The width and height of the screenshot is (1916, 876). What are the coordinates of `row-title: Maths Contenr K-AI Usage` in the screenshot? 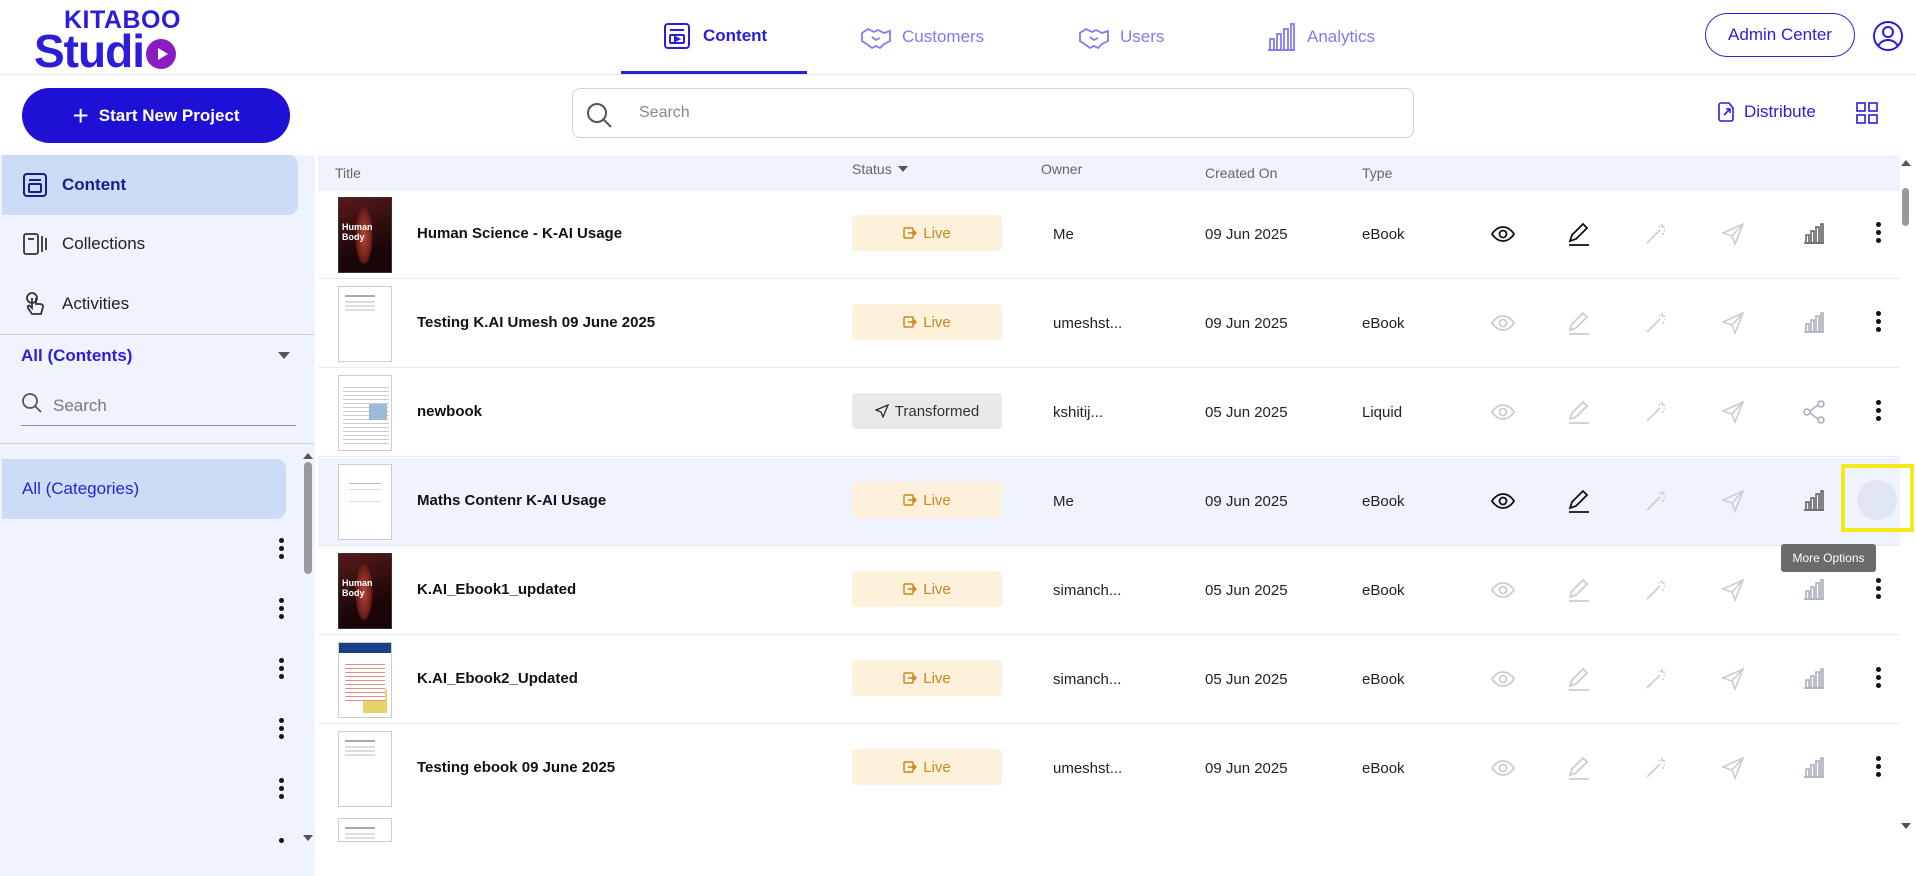 It's located at (511, 500).